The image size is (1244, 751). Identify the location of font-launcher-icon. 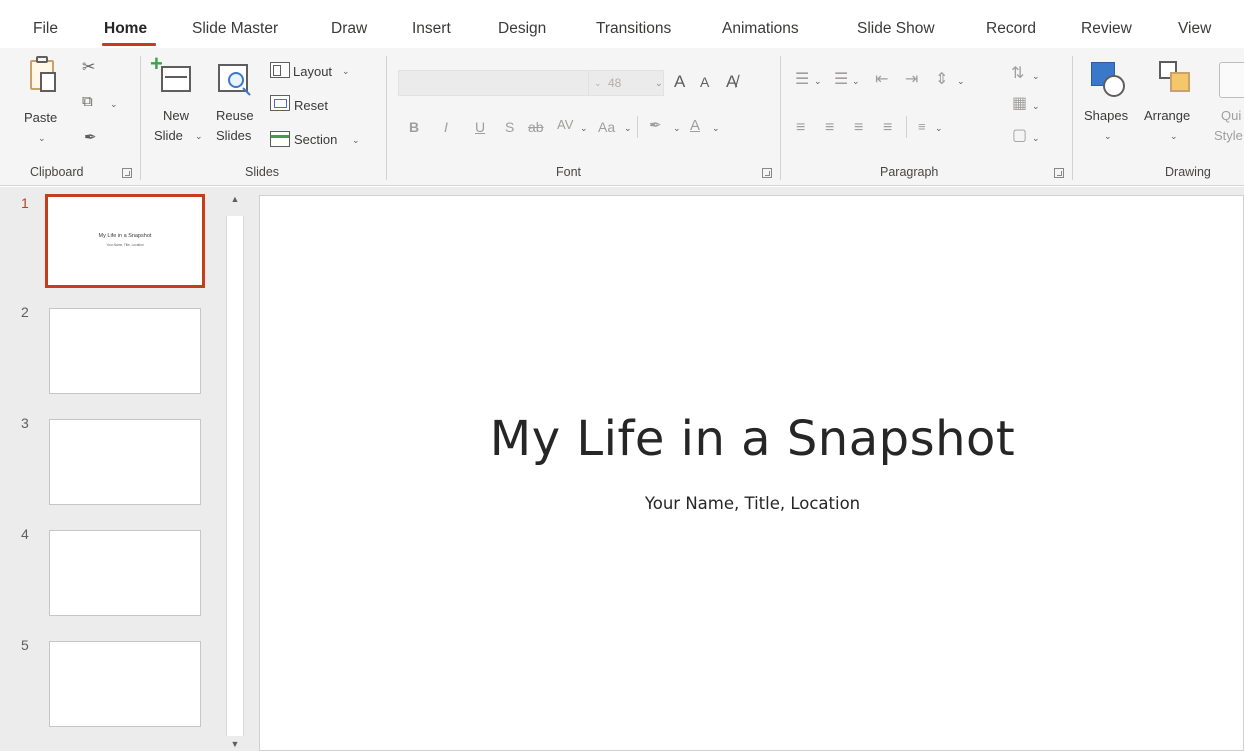
(767, 173).